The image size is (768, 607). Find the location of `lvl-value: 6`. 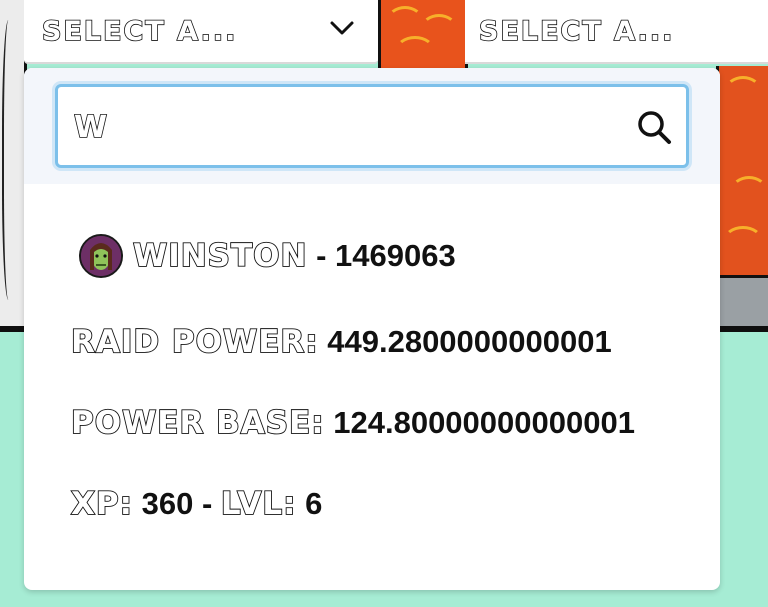

lvl-value: 6 is located at coordinates (309, 503).